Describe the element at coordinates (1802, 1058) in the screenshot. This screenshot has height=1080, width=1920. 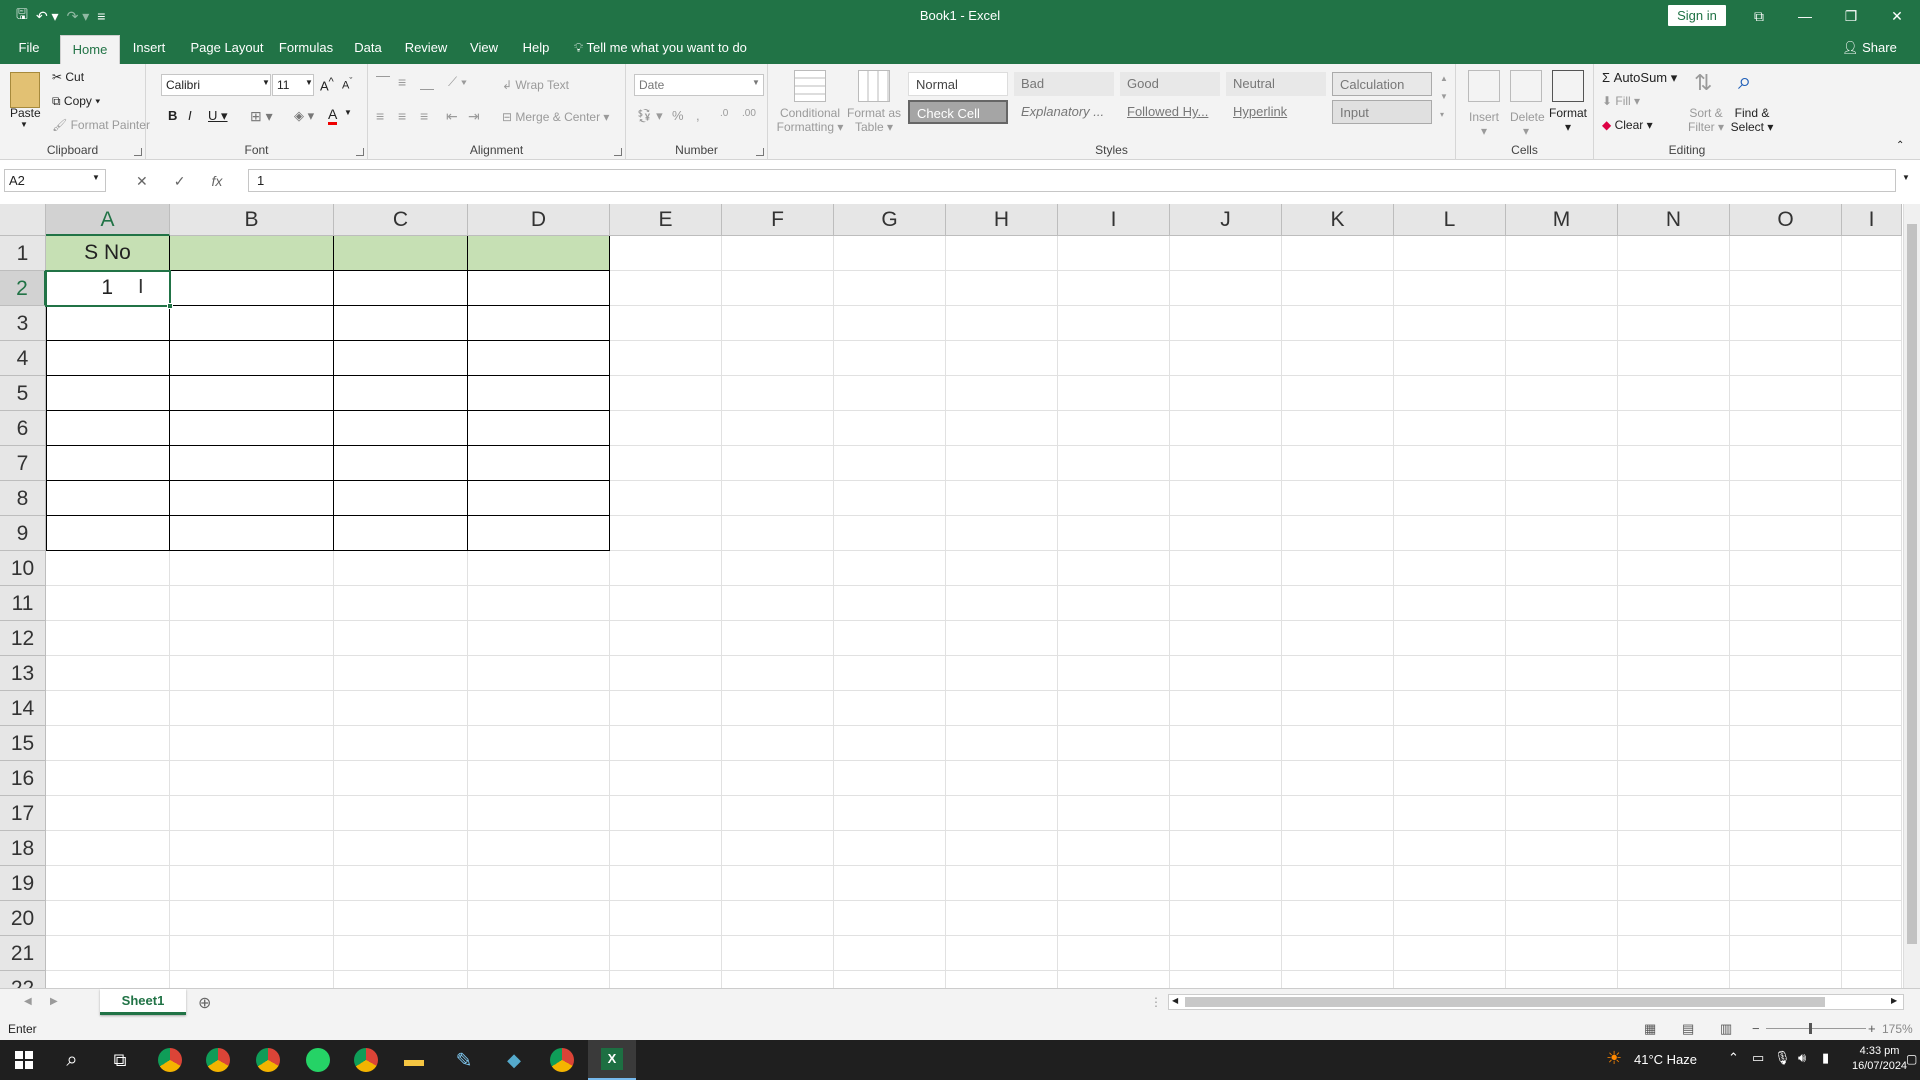
I see `volume-icon: 🔊︎` at that location.